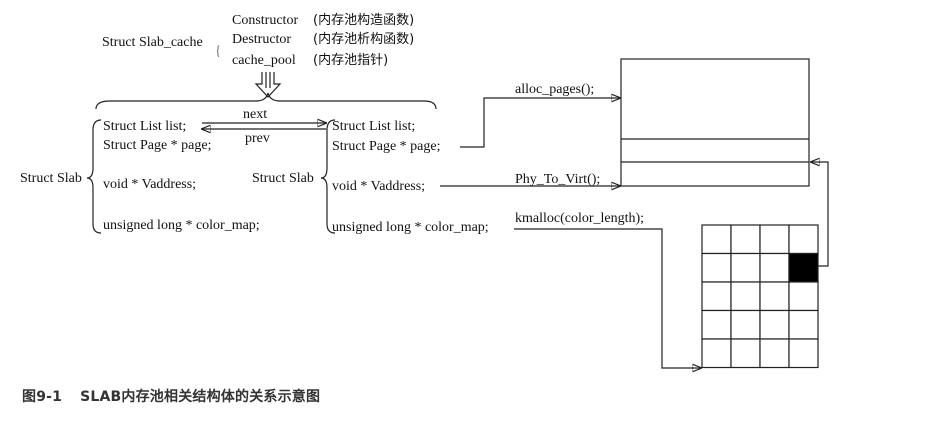 The image size is (939, 428). What do you see at coordinates (310, 60) in the screenshot?
I see `slab-cache-field-cache-pool: cache_pool (内存池指针)` at bounding box center [310, 60].